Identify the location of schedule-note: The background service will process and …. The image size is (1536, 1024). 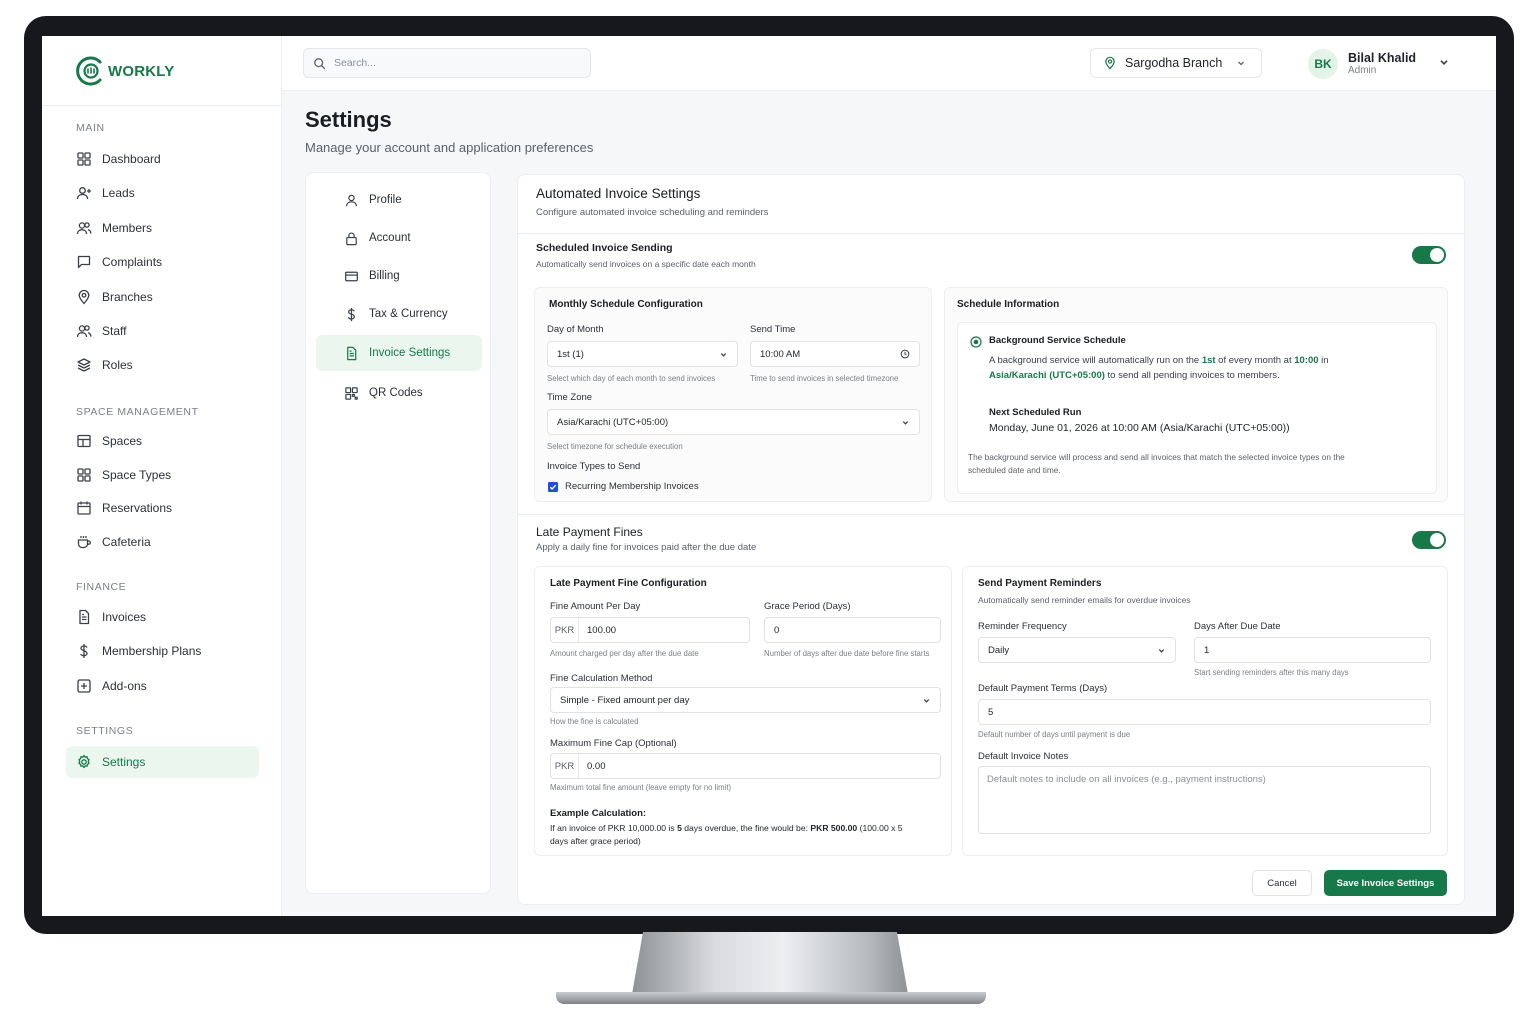
(1156, 463).